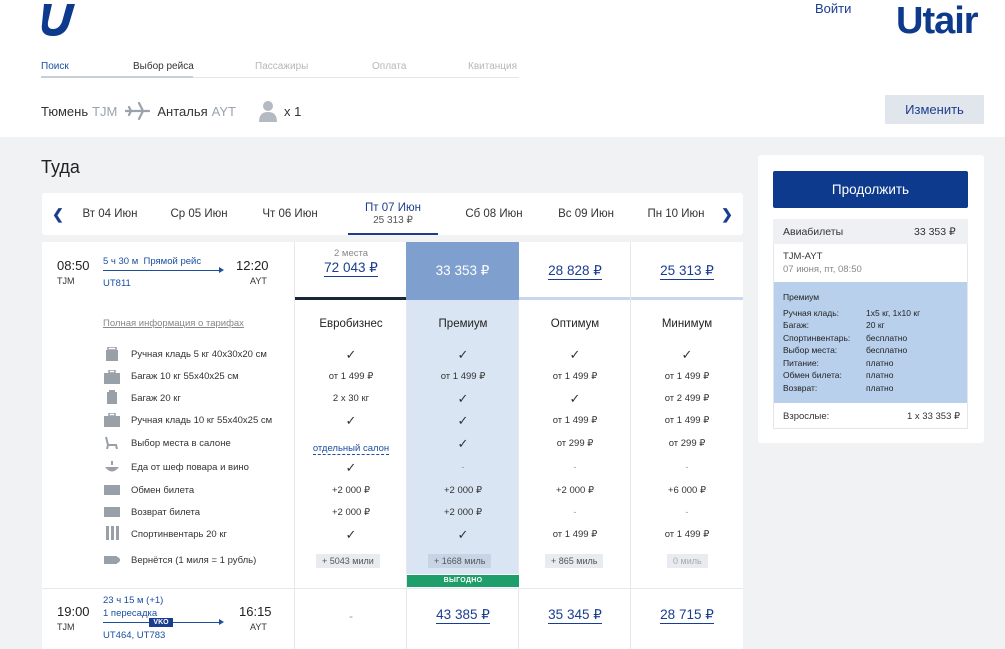 The width and height of the screenshot is (1005, 649). Describe the element at coordinates (290, 214) in the screenshot. I see `date-tab: Чт 06 Июн` at that location.